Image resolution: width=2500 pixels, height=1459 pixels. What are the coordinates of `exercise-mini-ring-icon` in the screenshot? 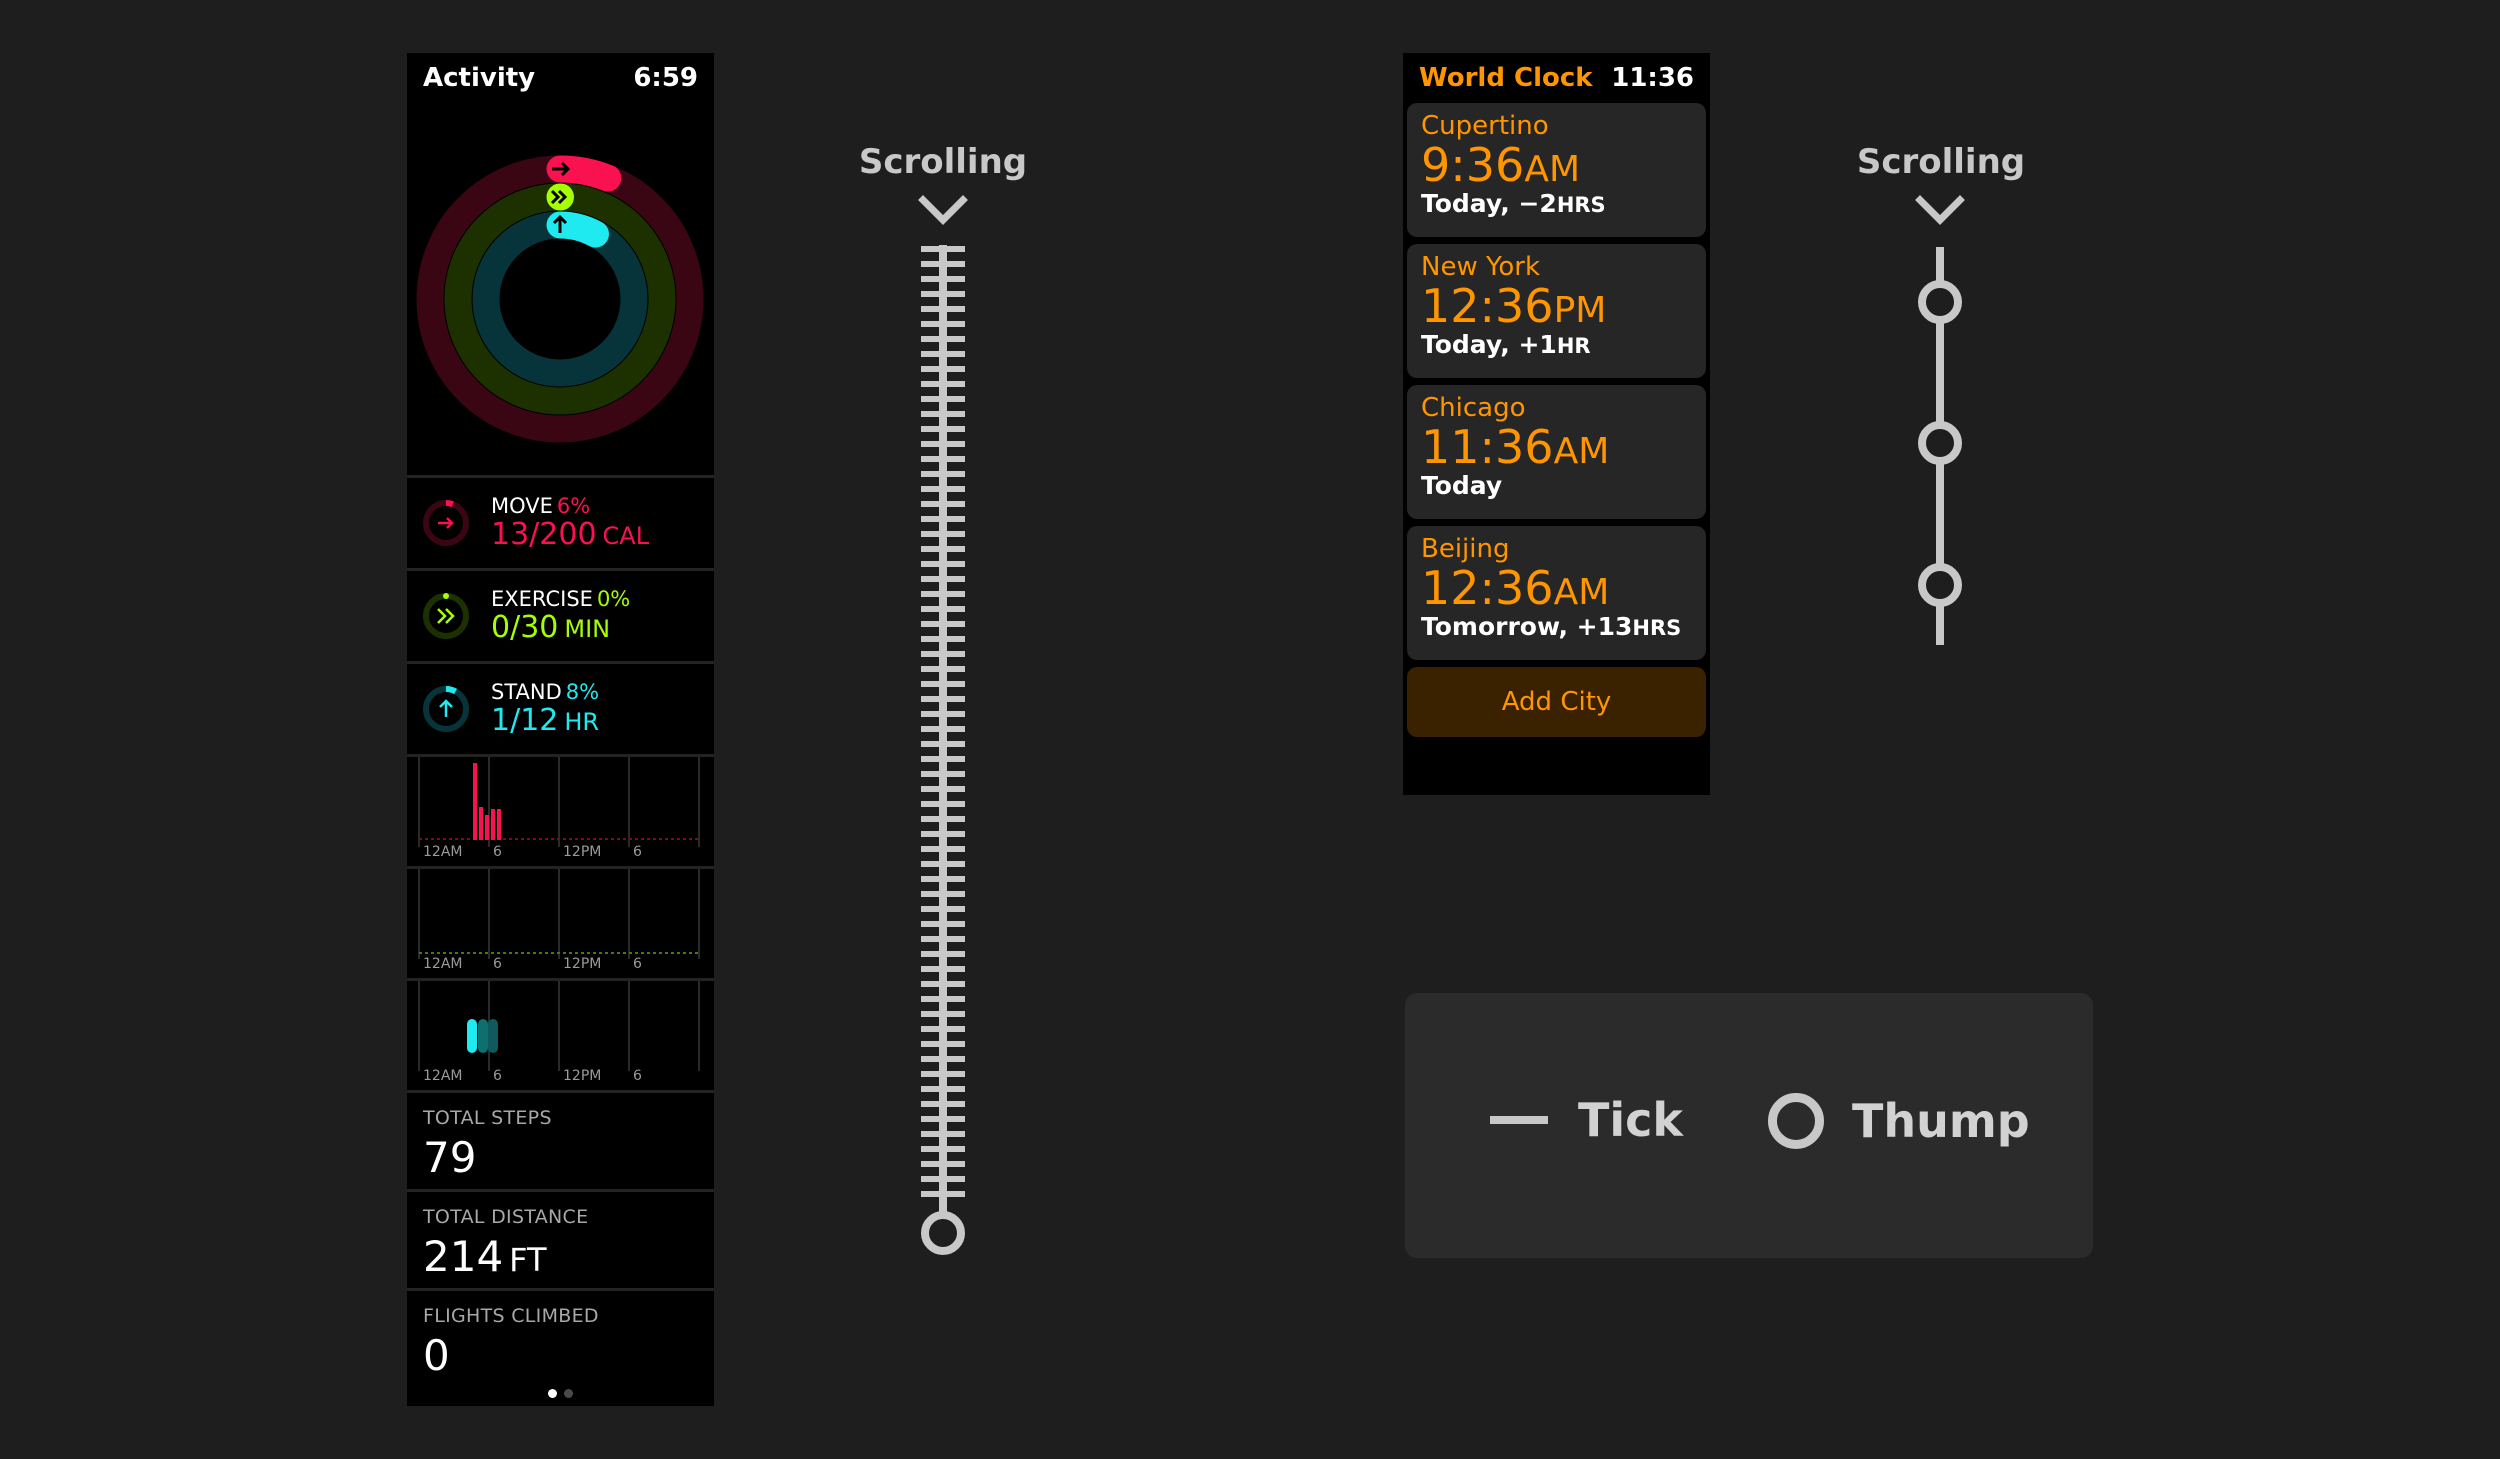 It's located at (446, 616).